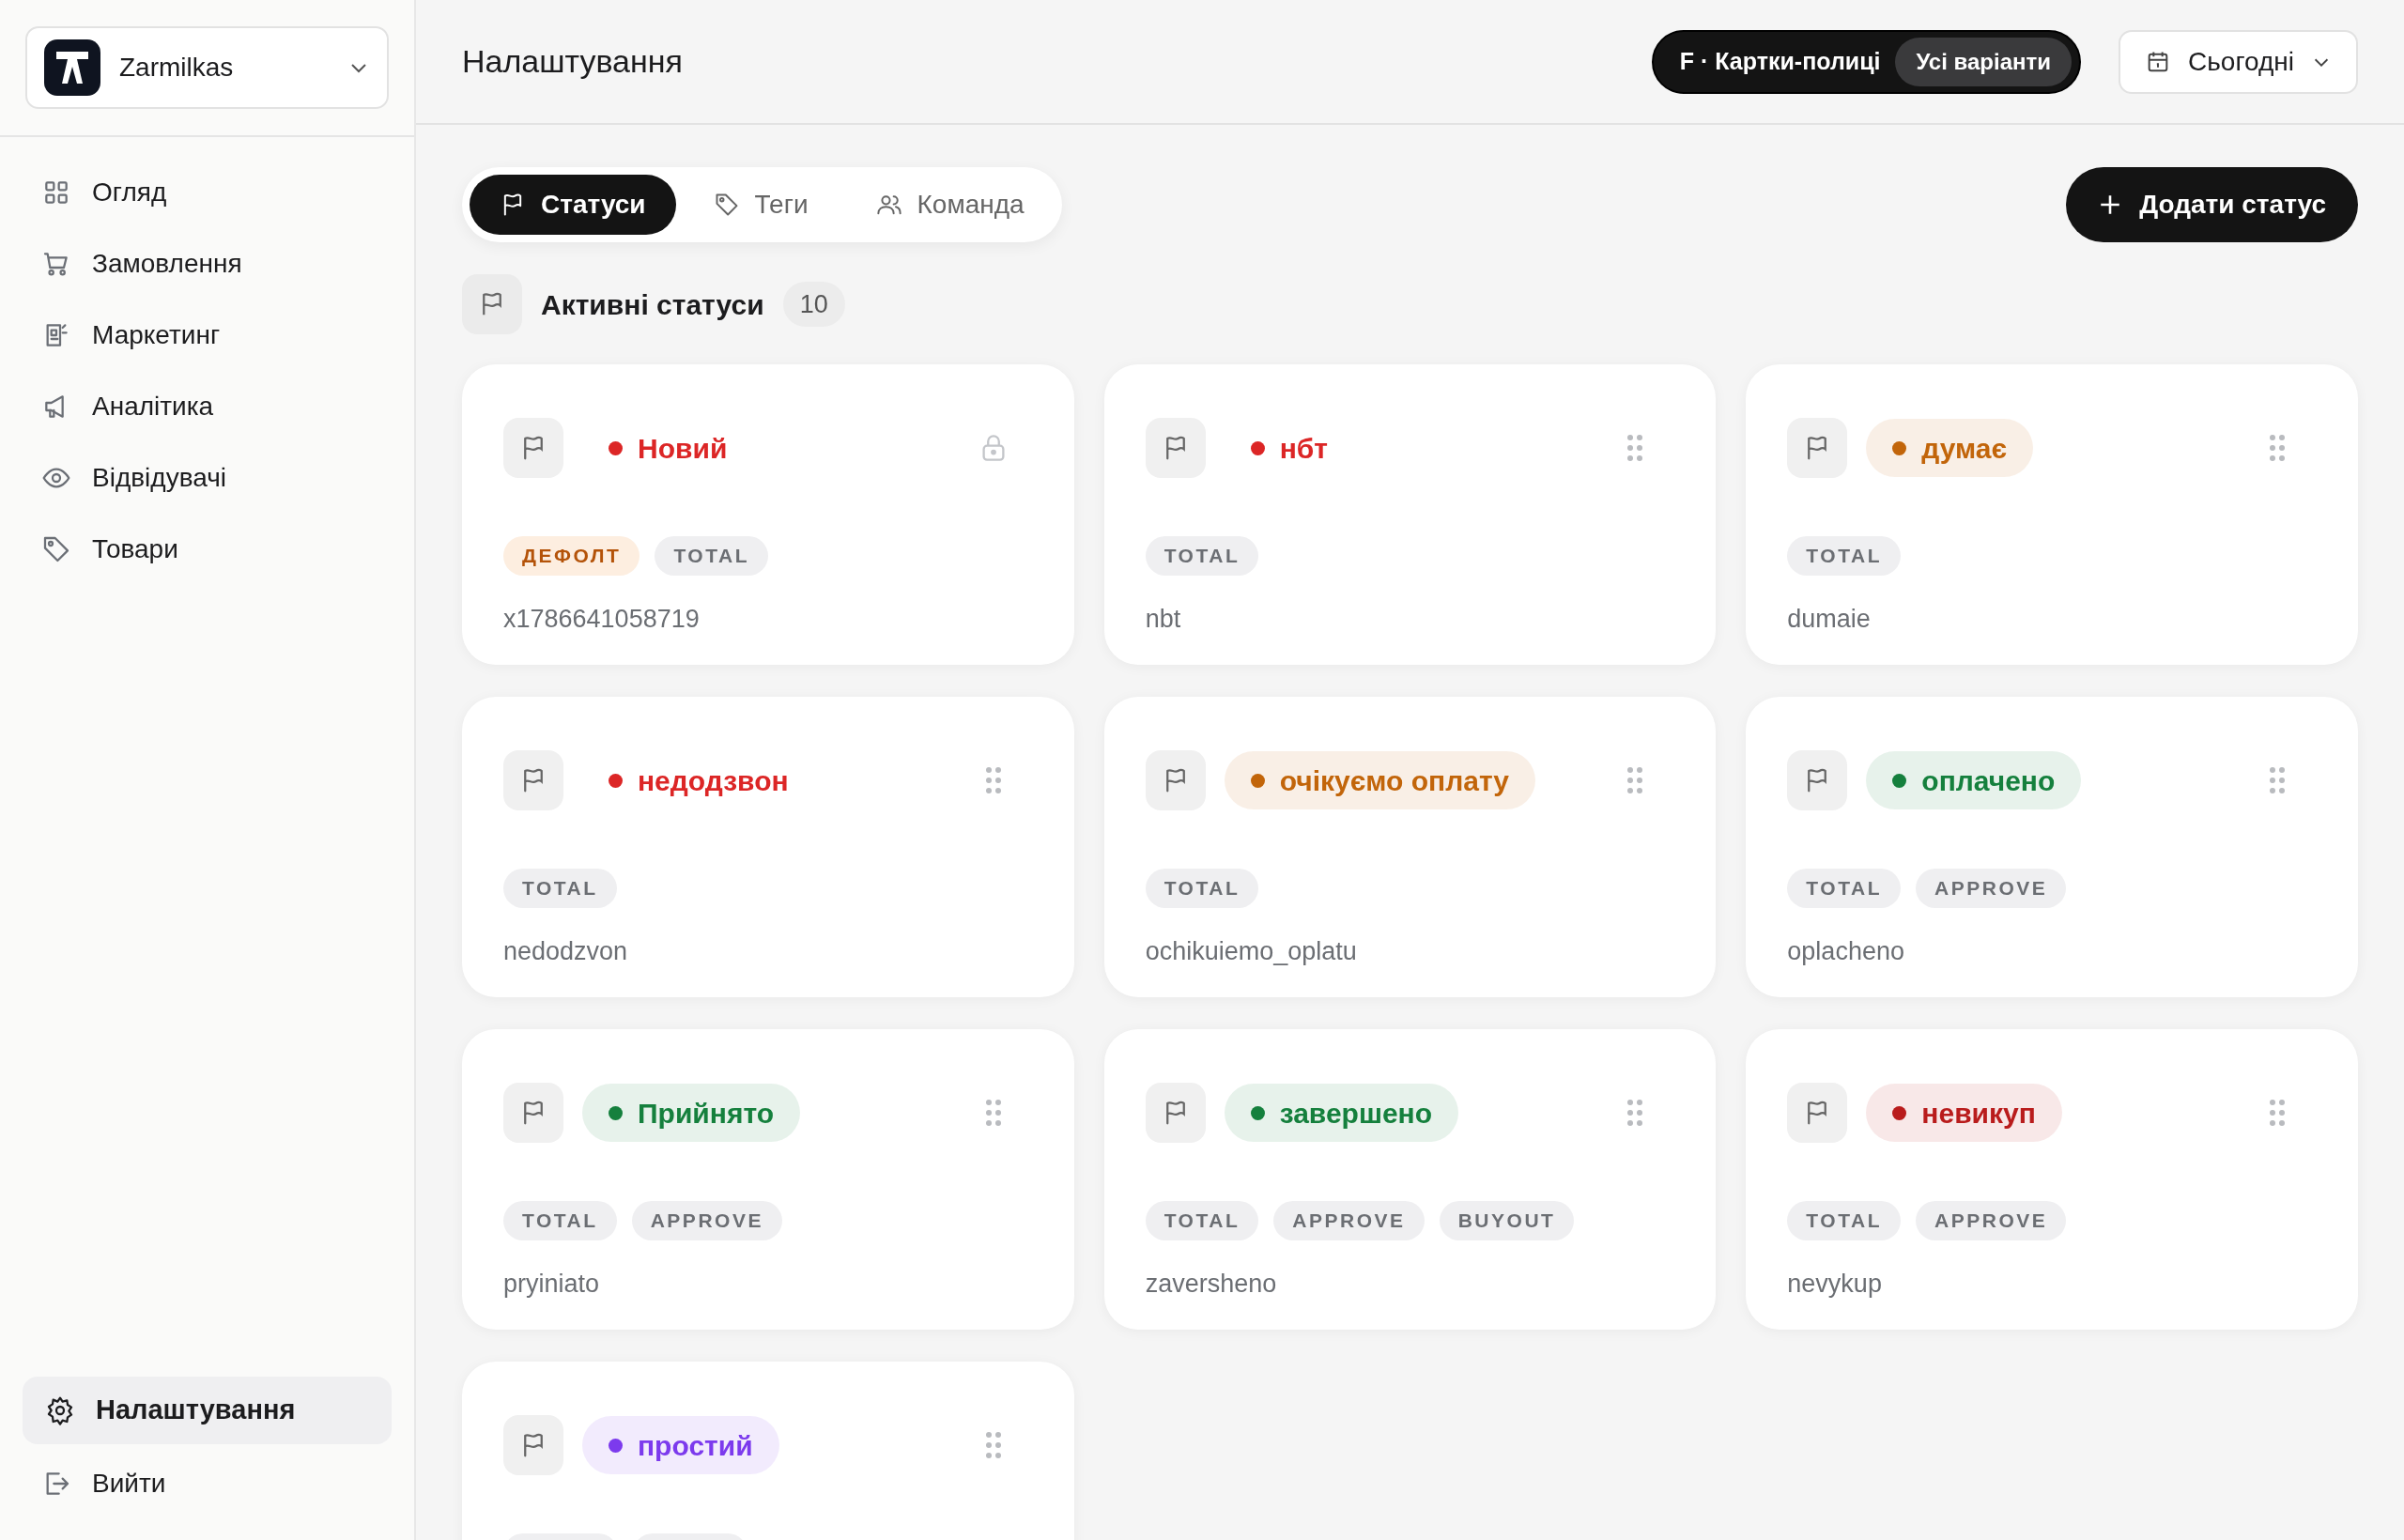  I want to click on status-code: pryiniato, so click(552, 1284).